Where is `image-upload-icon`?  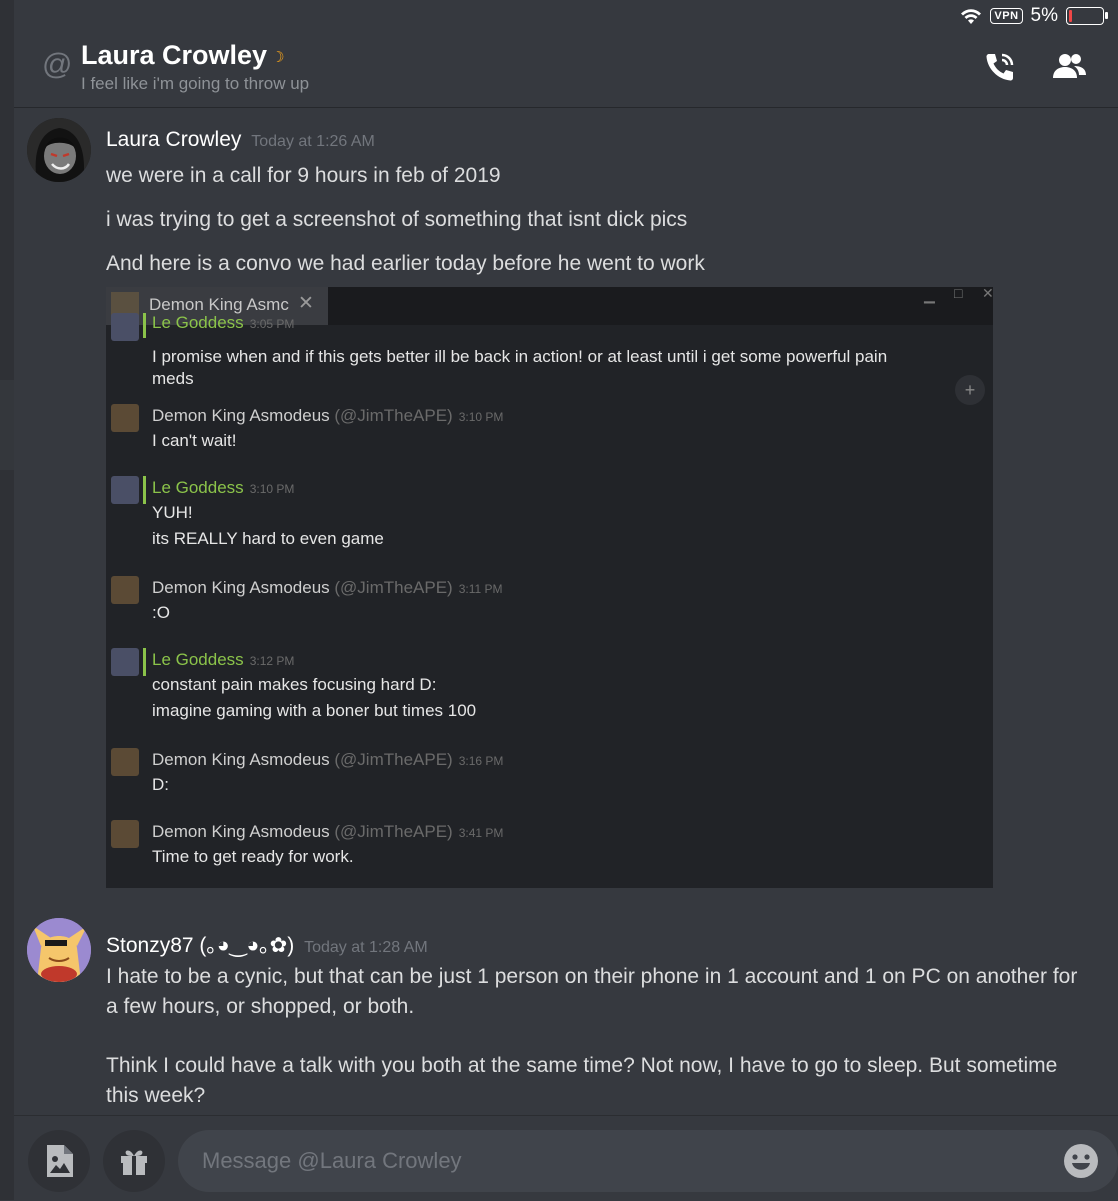 image-upload-icon is located at coordinates (60, 1161).